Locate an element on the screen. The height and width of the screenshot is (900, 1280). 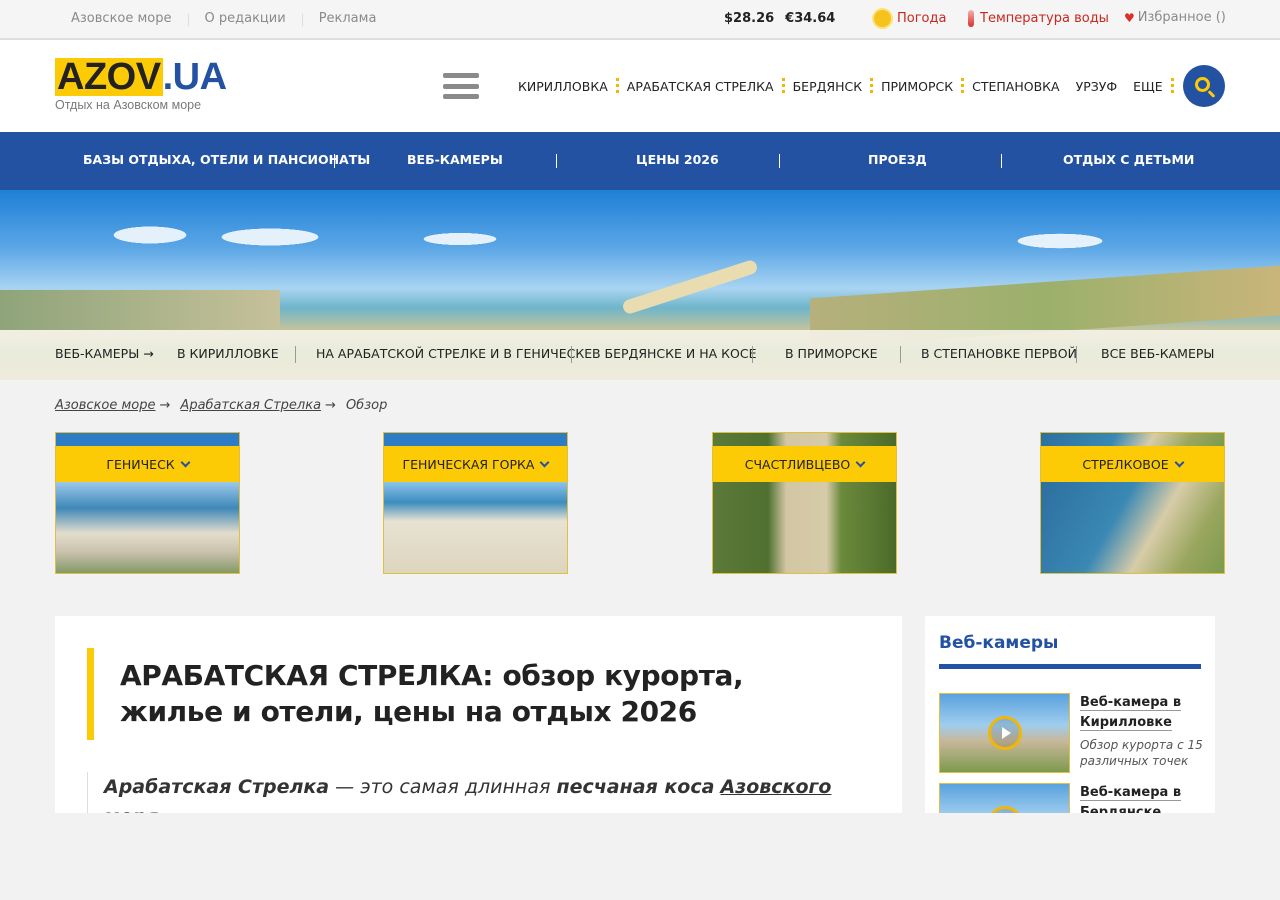
breadcrumb-link-azov-sea: Азовское море is located at coordinates (105, 405).